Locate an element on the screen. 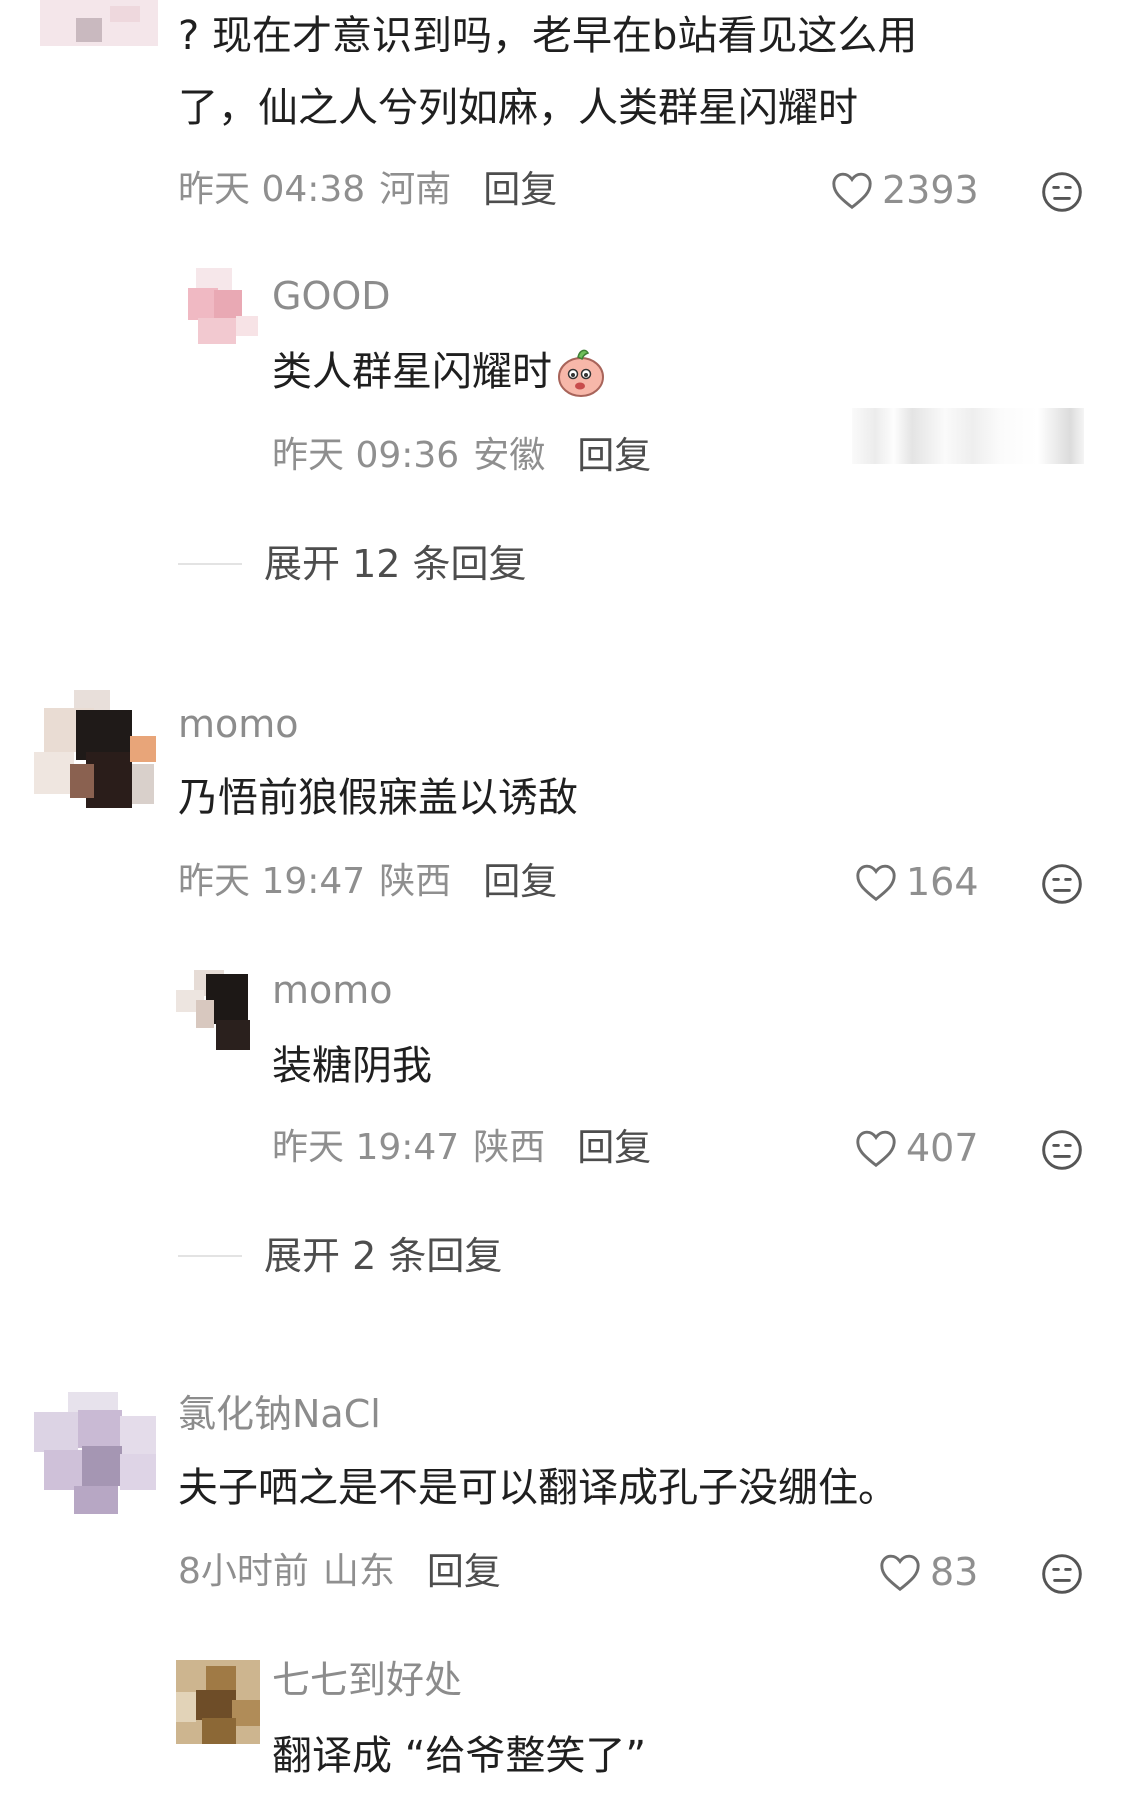 Image resolution: width=1132 pixels, height=1816 pixels. comment-meta: 8小时前 山东 回复 is located at coordinates (339, 1572).